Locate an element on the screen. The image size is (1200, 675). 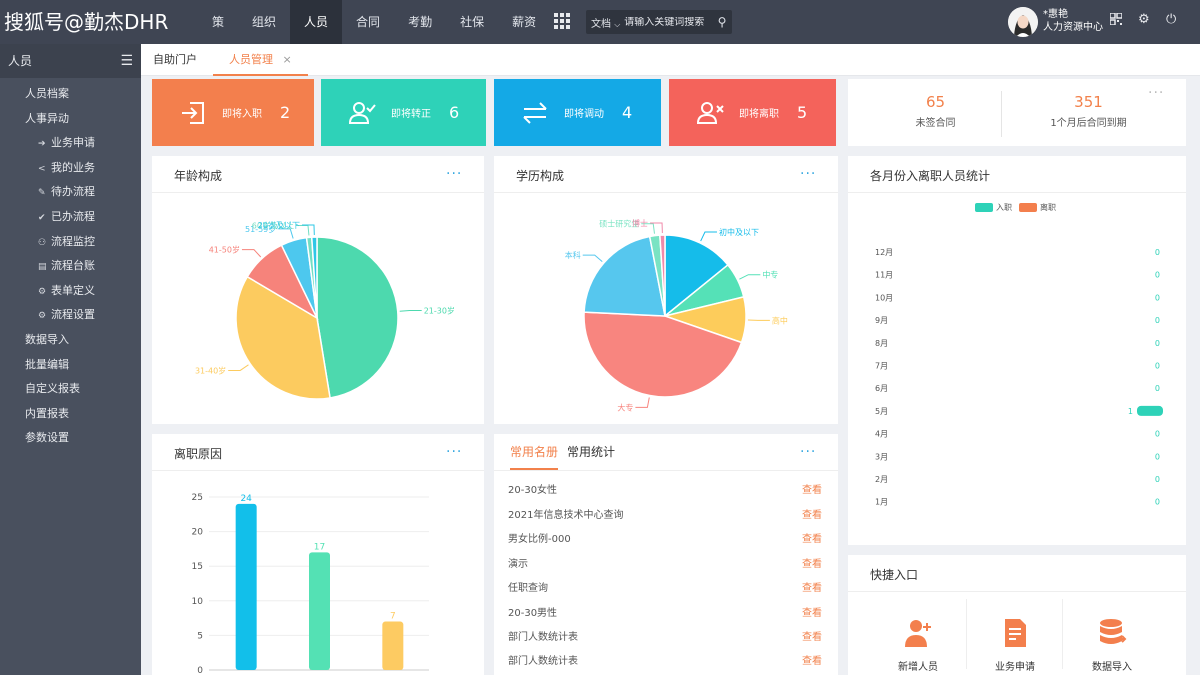
stat-label: 即将离职 is located at coordinates (759, 114).